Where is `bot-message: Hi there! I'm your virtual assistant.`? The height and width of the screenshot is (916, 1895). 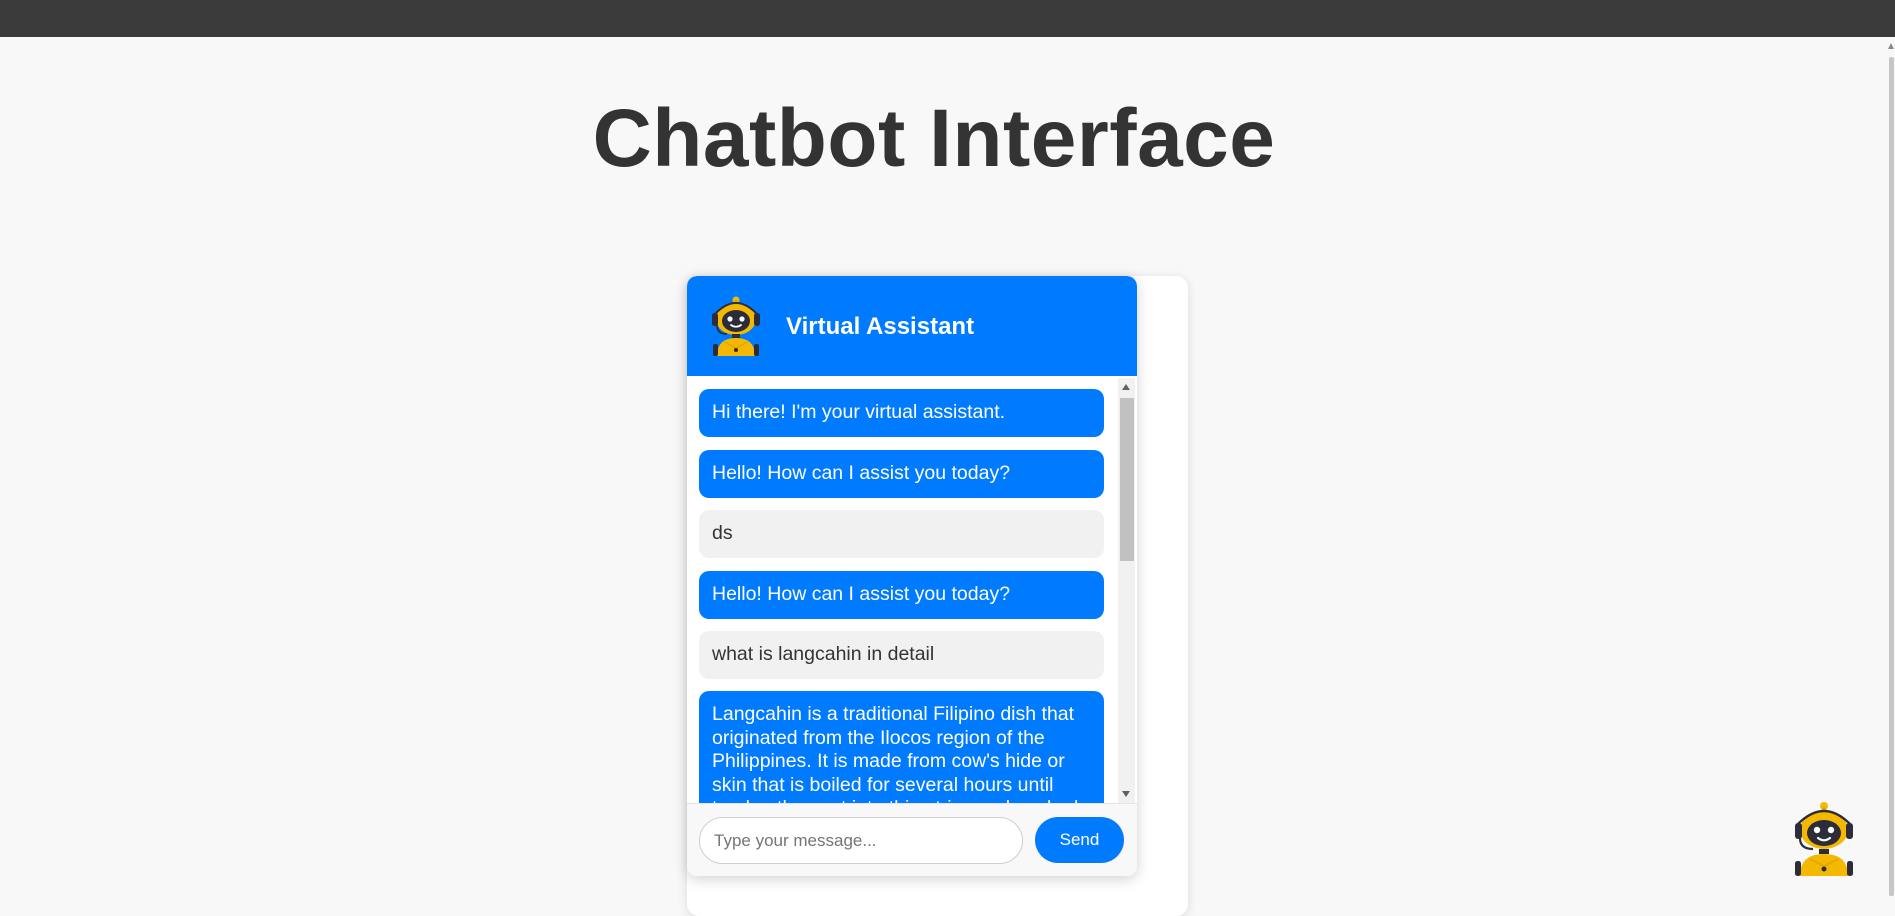
bot-message: Hi there! I'm your virtual assistant. is located at coordinates (901, 413).